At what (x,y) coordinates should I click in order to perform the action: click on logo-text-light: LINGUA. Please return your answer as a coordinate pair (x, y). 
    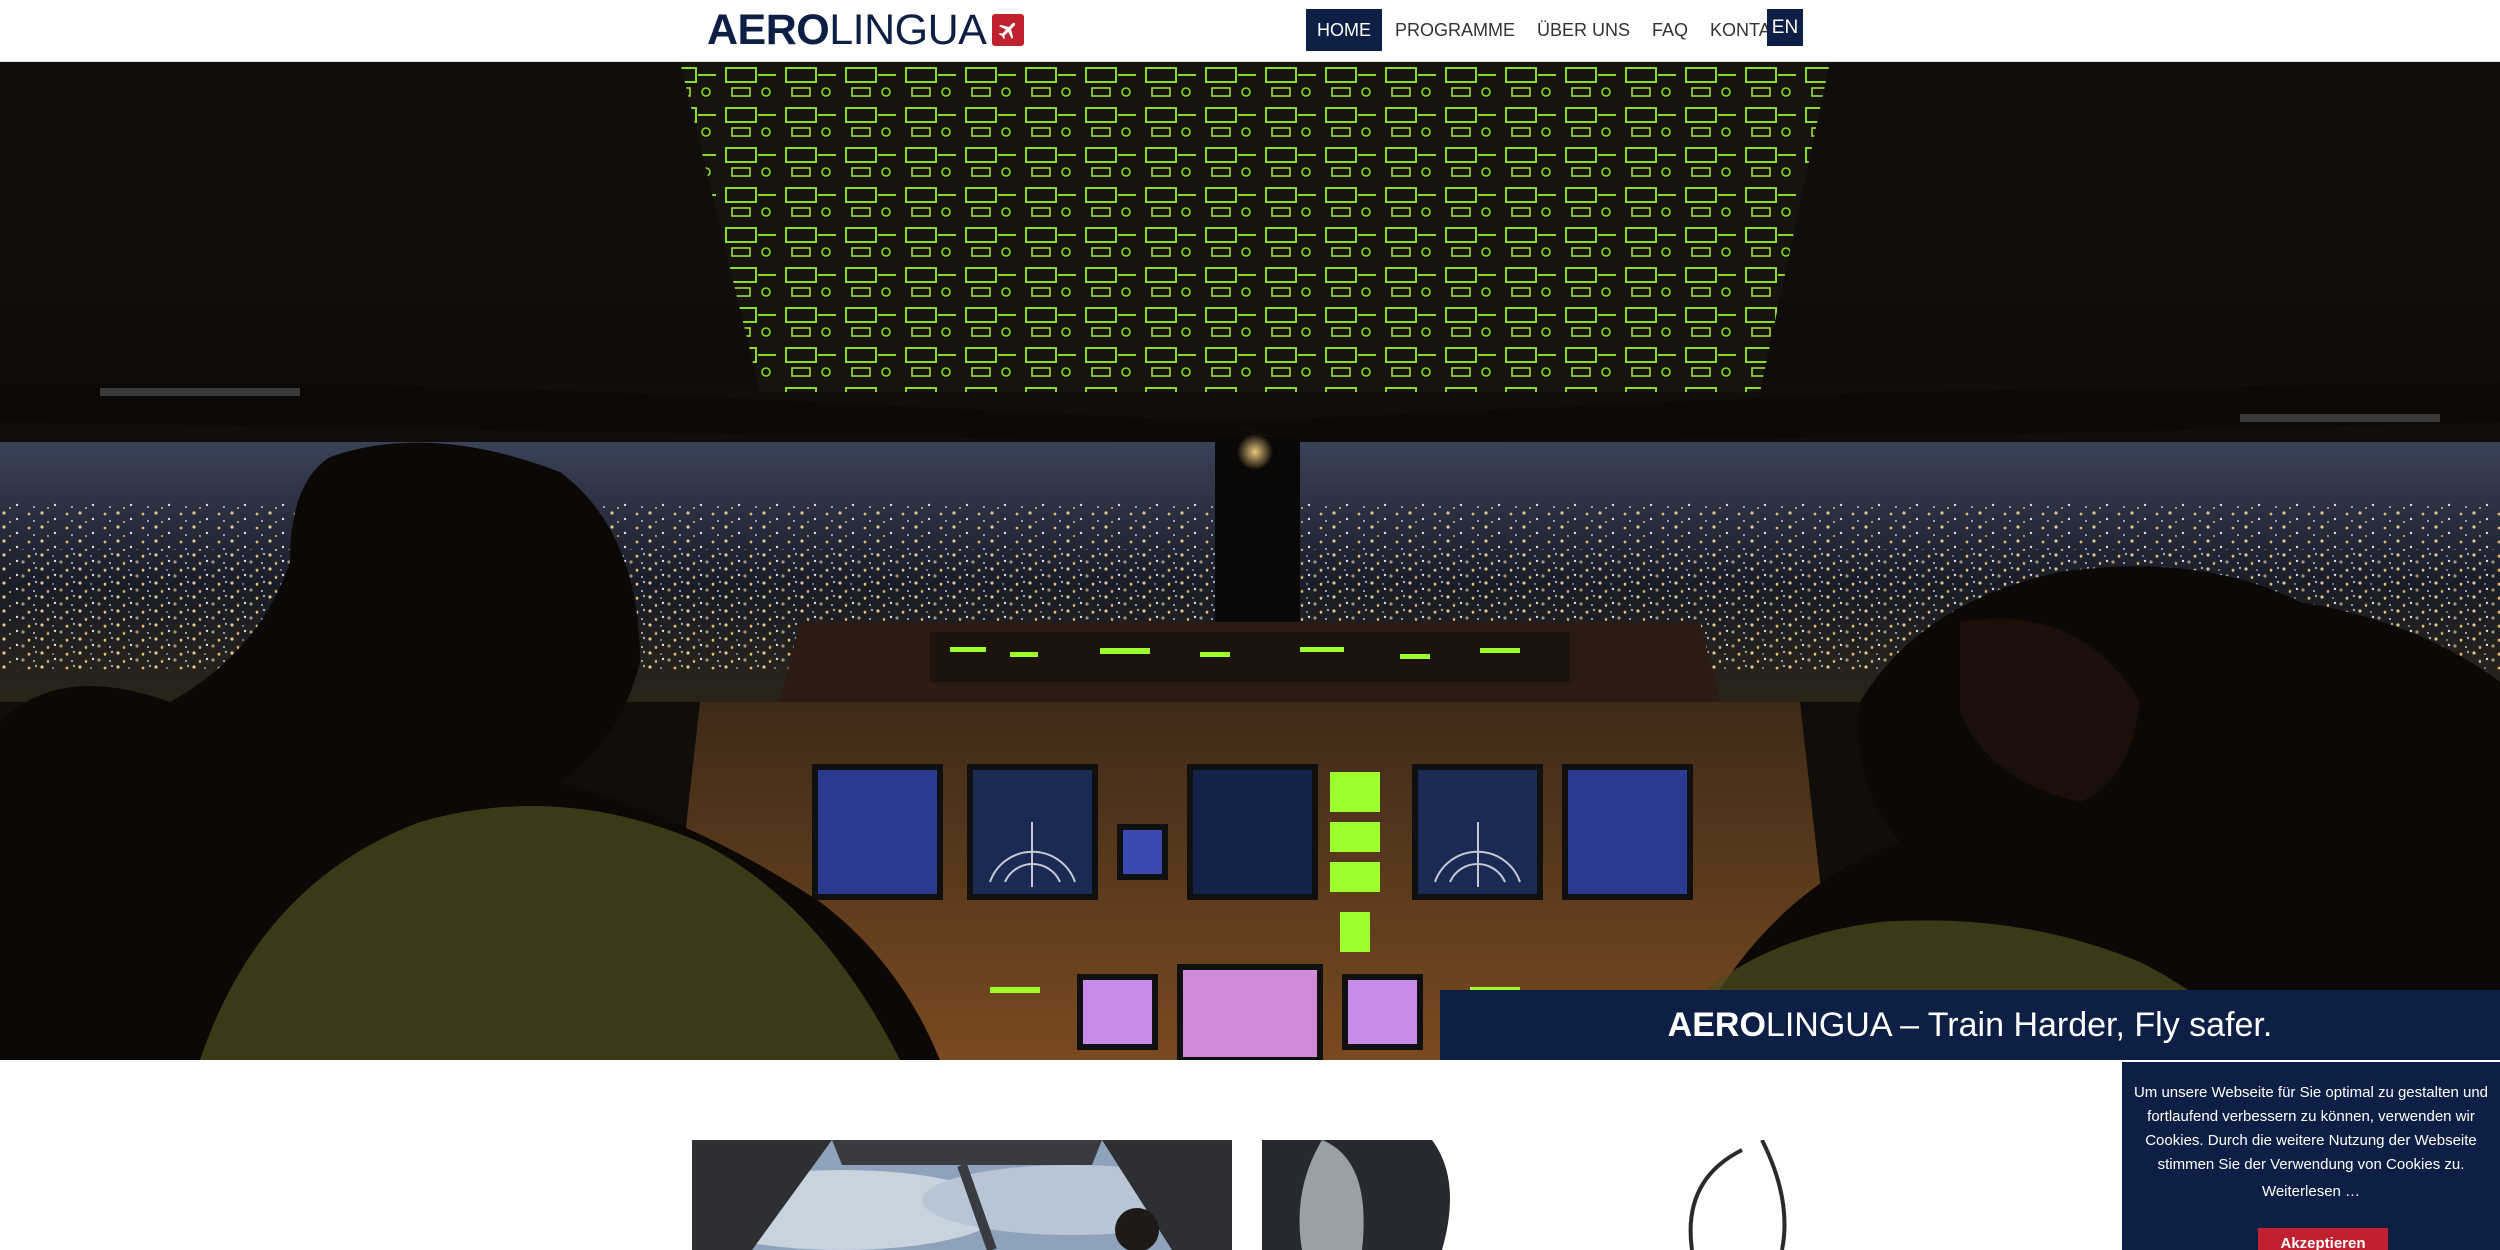
    Looking at the image, I should click on (908, 29).